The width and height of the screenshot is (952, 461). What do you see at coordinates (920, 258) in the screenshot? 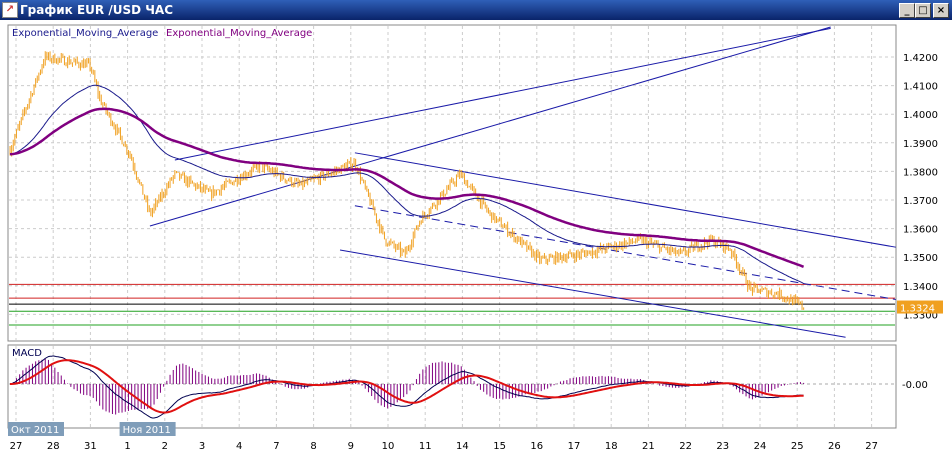
I see `y-tick-label: 1.3500` at bounding box center [920, 258].